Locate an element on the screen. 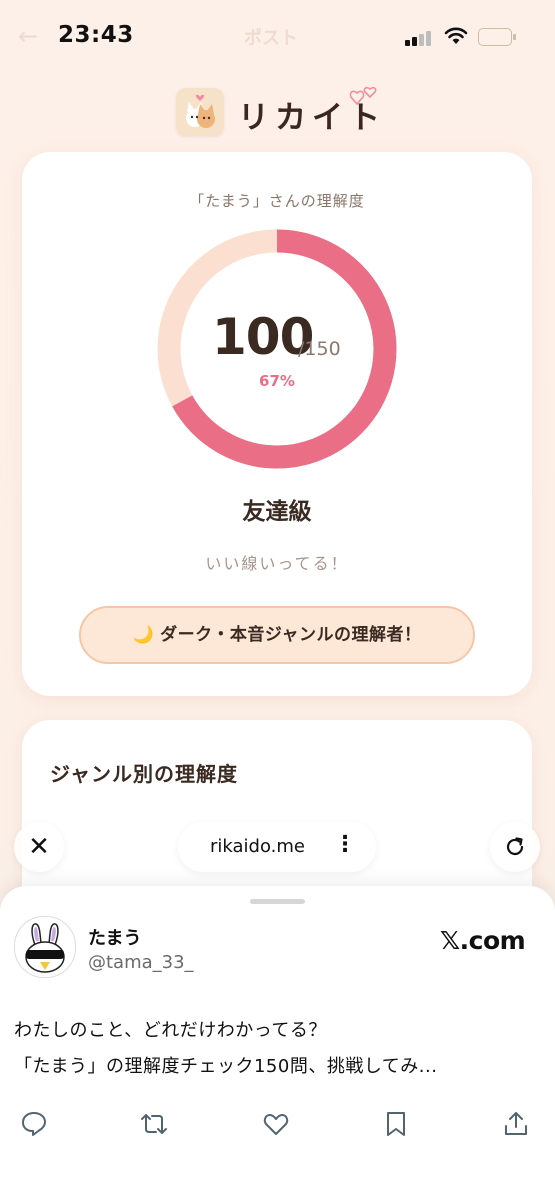 Image resolution: width=555 pixels, height=1200 pixels. browser-toolbar: ✕ rikaido.me ⋮ is located at coordinates (277, 848).